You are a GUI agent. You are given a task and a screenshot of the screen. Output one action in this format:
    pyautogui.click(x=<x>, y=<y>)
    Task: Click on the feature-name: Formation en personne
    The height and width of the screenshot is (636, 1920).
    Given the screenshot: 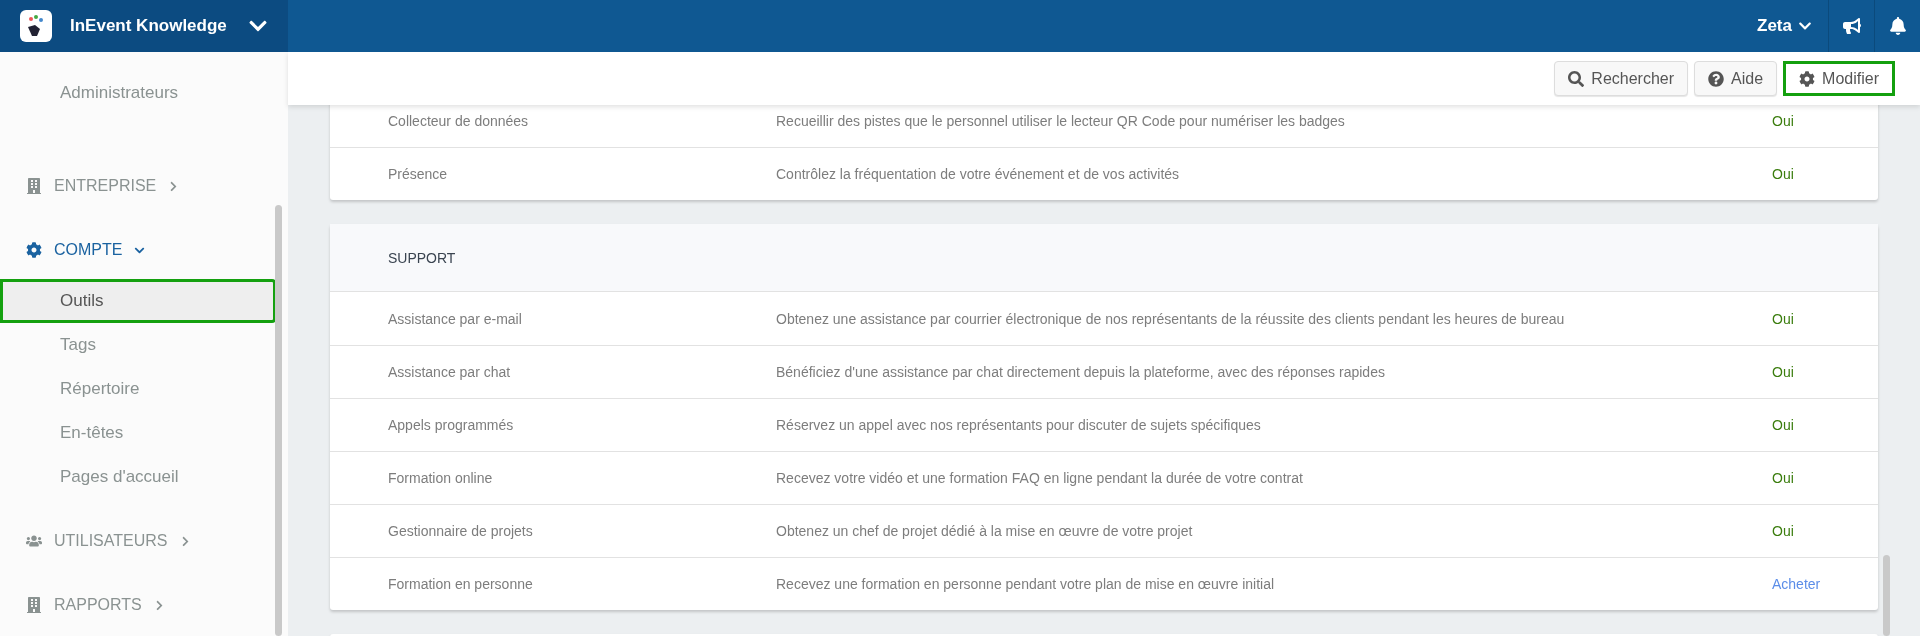 What is the action you would take?
    pyautogui.click(x=460, y=584)
    